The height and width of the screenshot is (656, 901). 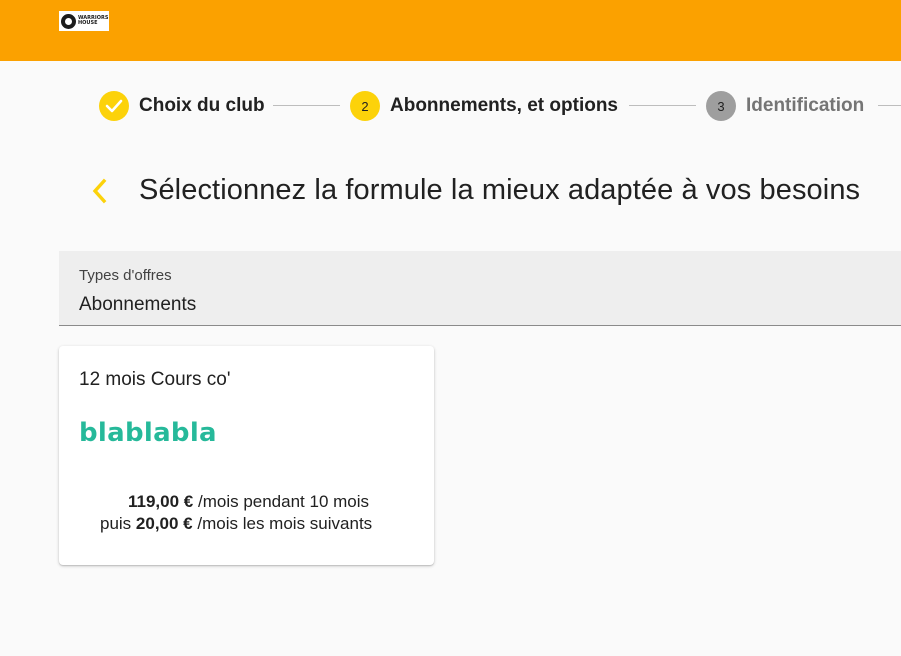 What do you see at coordinates (125, 275) in the screenshot?
I see `offer-type-select-label: Types d'offres` at bounding box center [125, 275].